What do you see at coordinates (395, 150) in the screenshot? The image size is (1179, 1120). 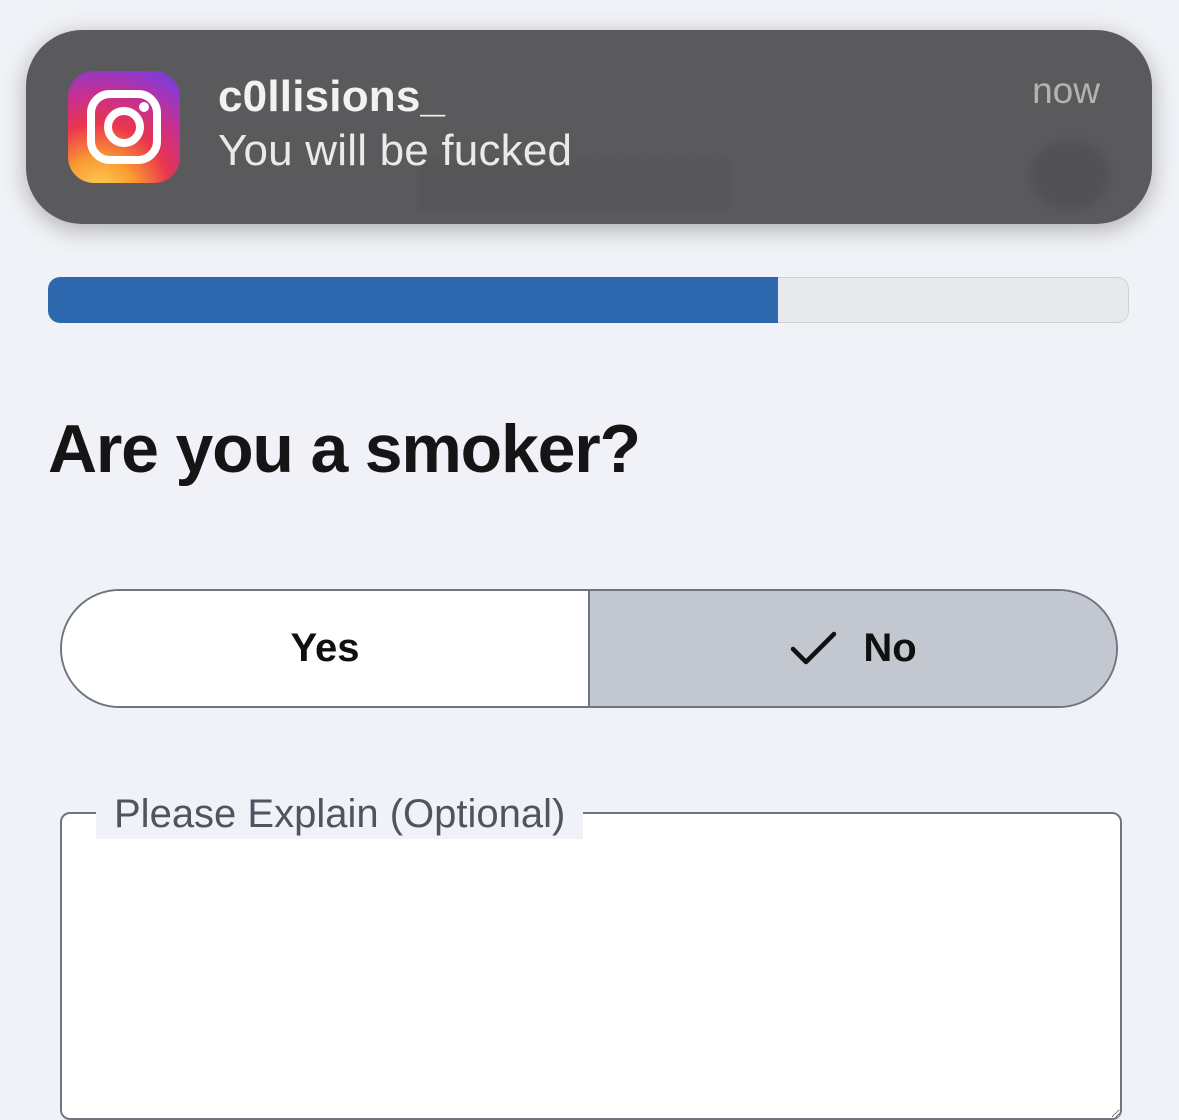 I see `notification-message: You will be fucked` at bounding box center [395, 150].